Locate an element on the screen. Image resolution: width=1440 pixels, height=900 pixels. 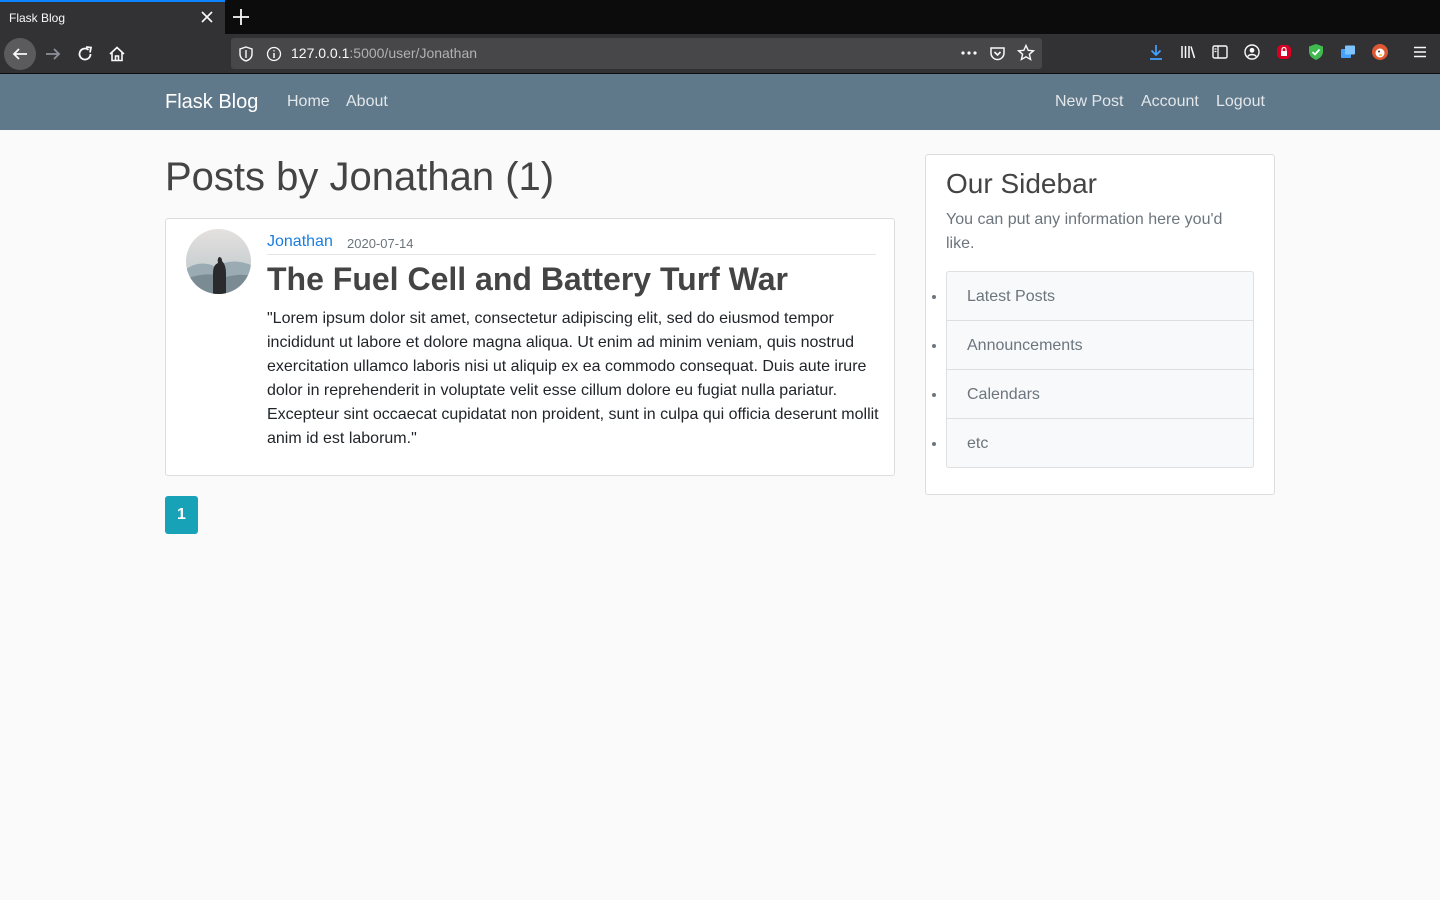
post-author-link: Jonathan is located at coordinates (300, 242).